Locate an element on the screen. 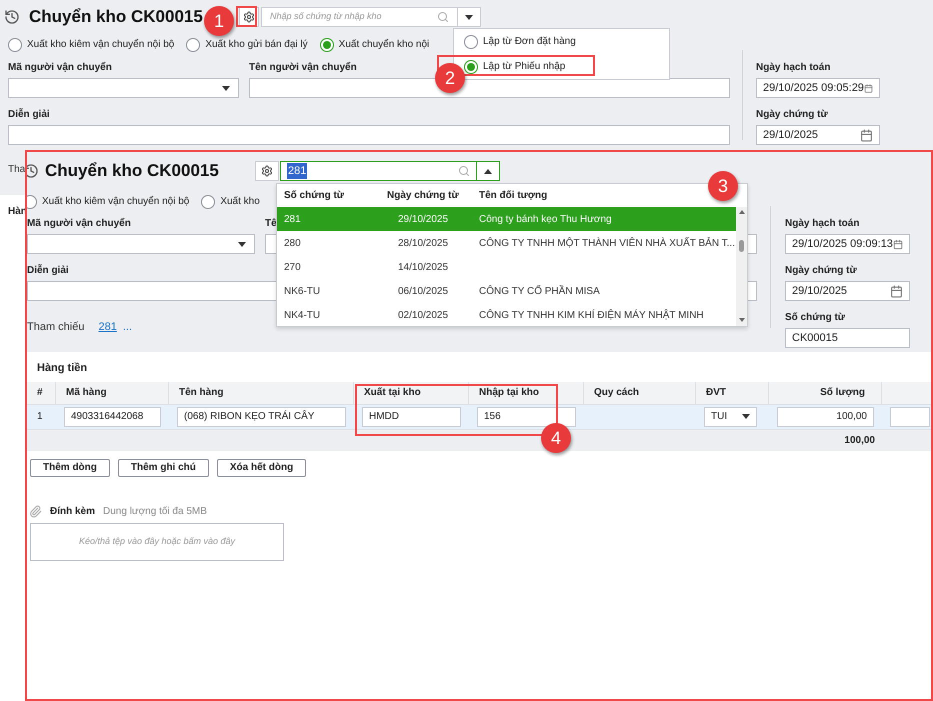 This screenshot has width=933, height=701. cell-field: 156 is located at coordinates (526, 416).